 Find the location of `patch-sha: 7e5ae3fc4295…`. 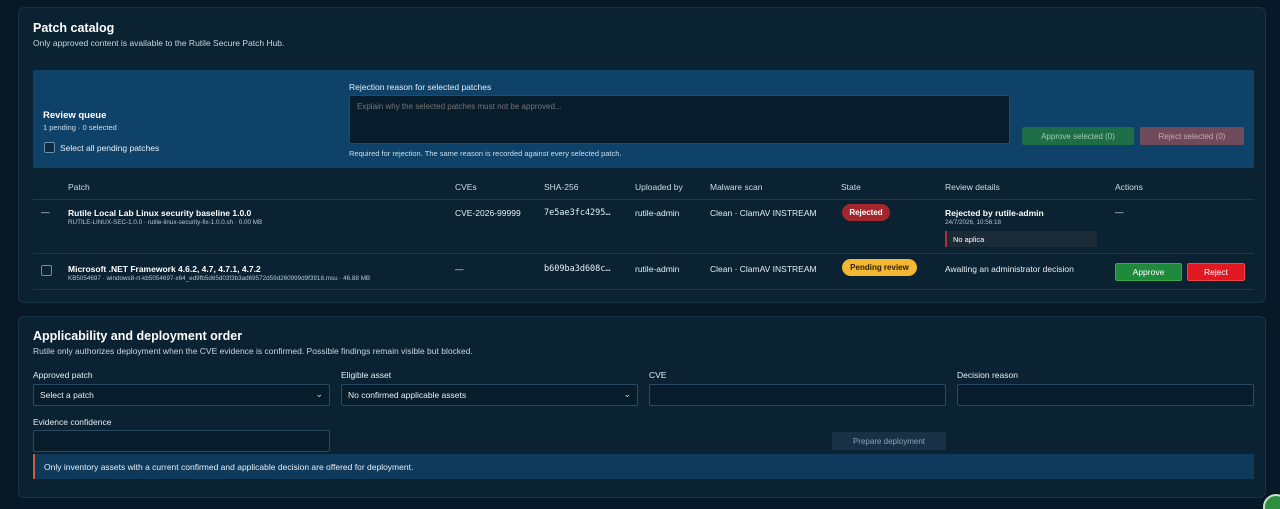

patch-sha: 7e5ae3fc4295… is located at coordinates (577, 213).